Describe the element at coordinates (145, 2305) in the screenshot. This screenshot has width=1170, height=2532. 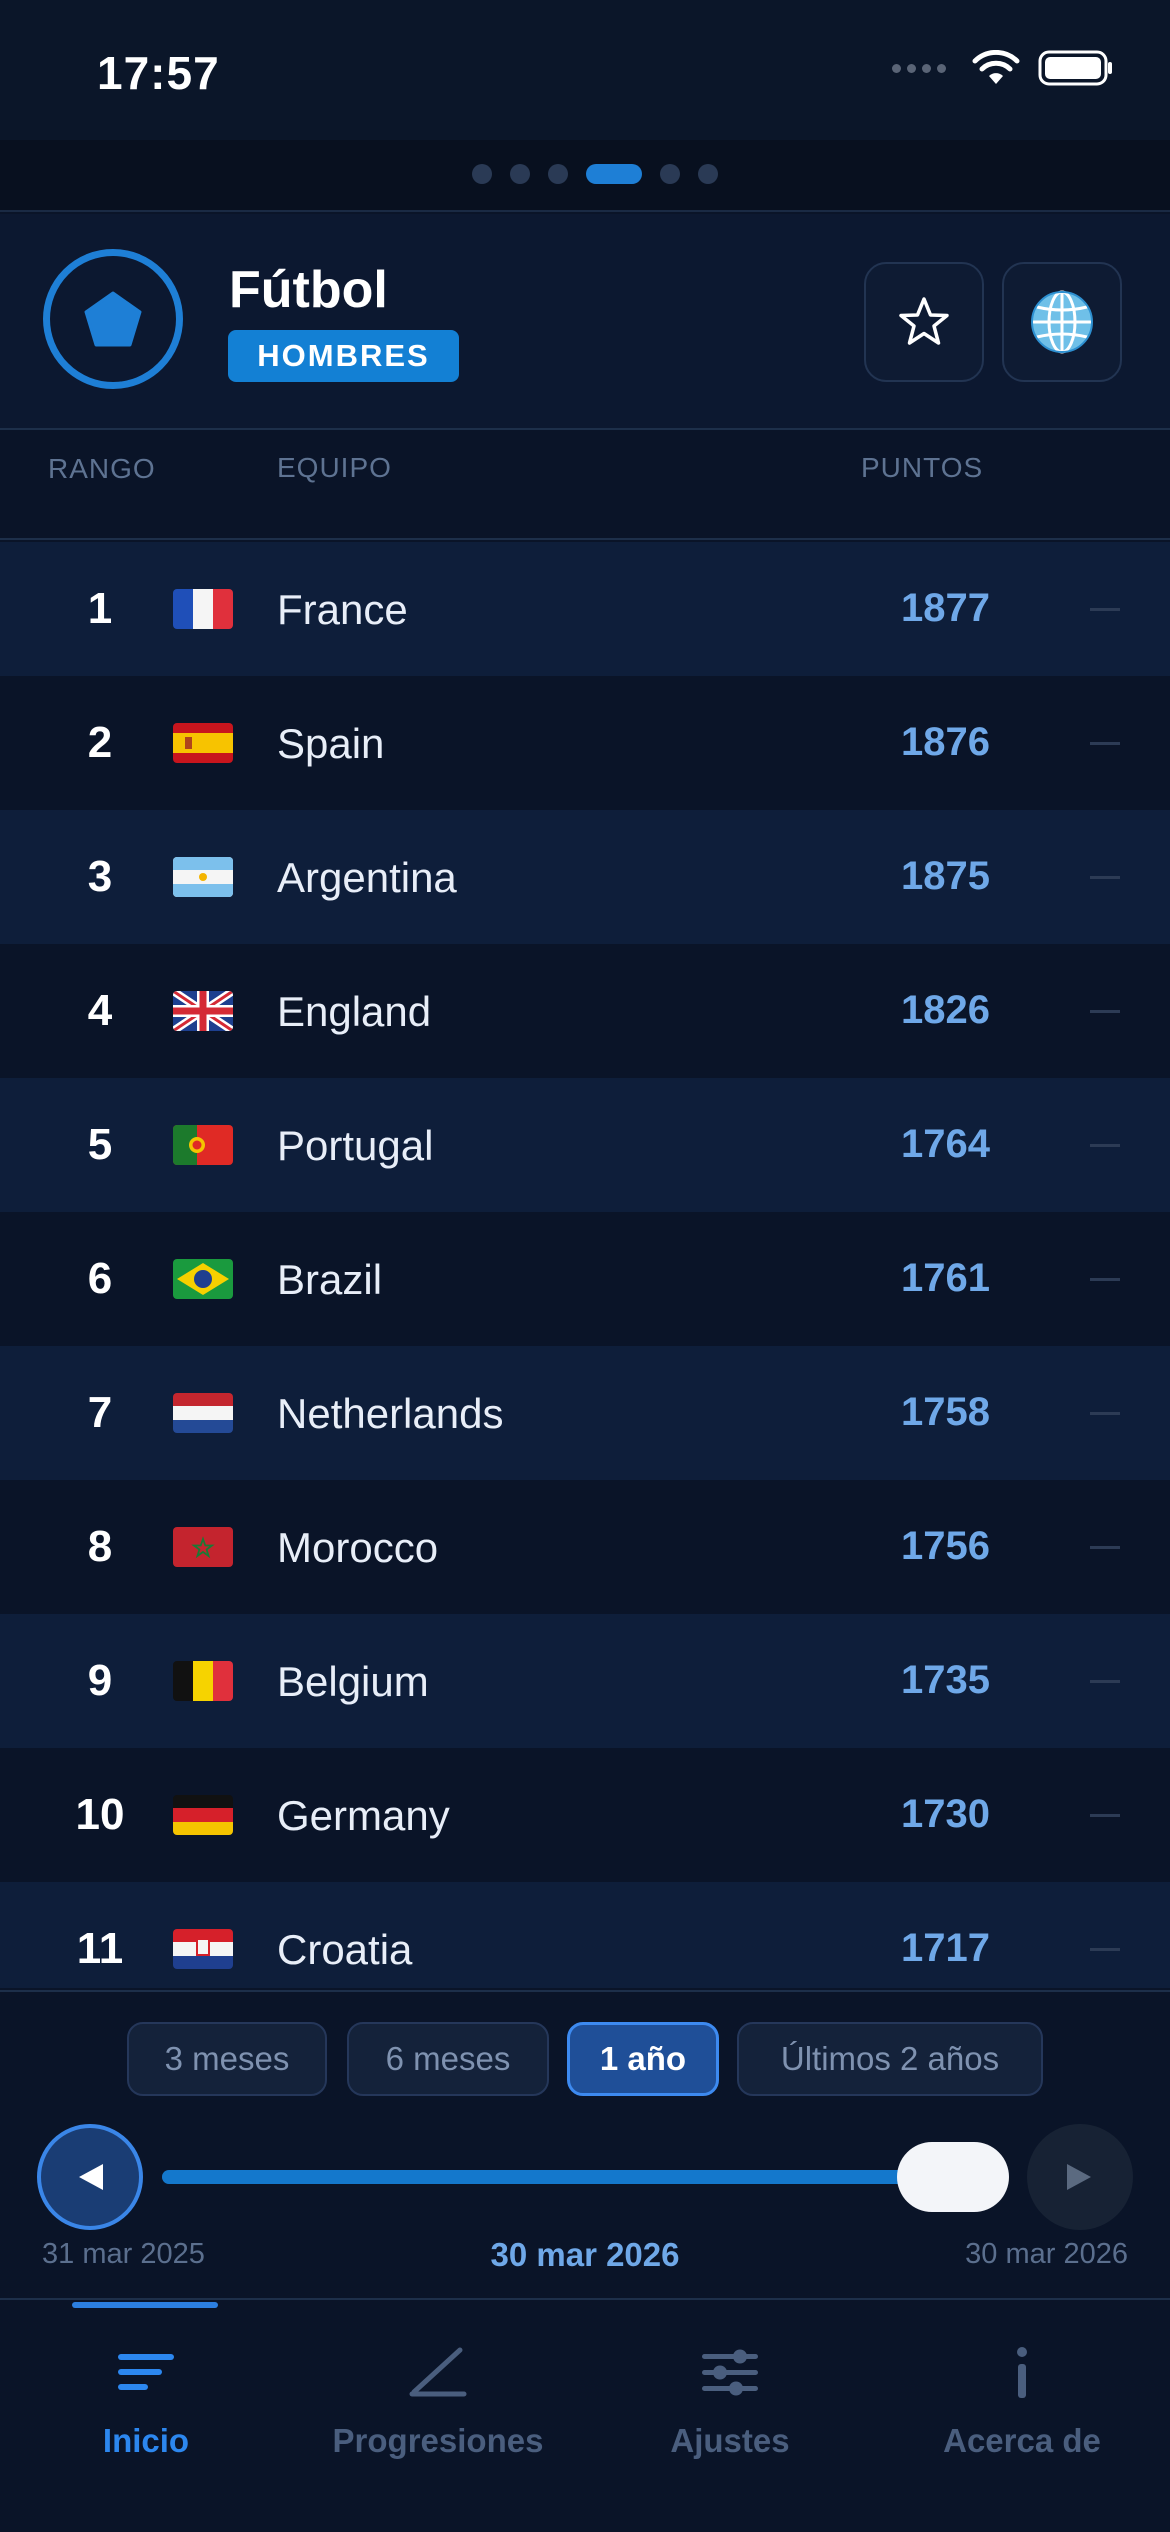
I see `active-tab-indicator` at that location.